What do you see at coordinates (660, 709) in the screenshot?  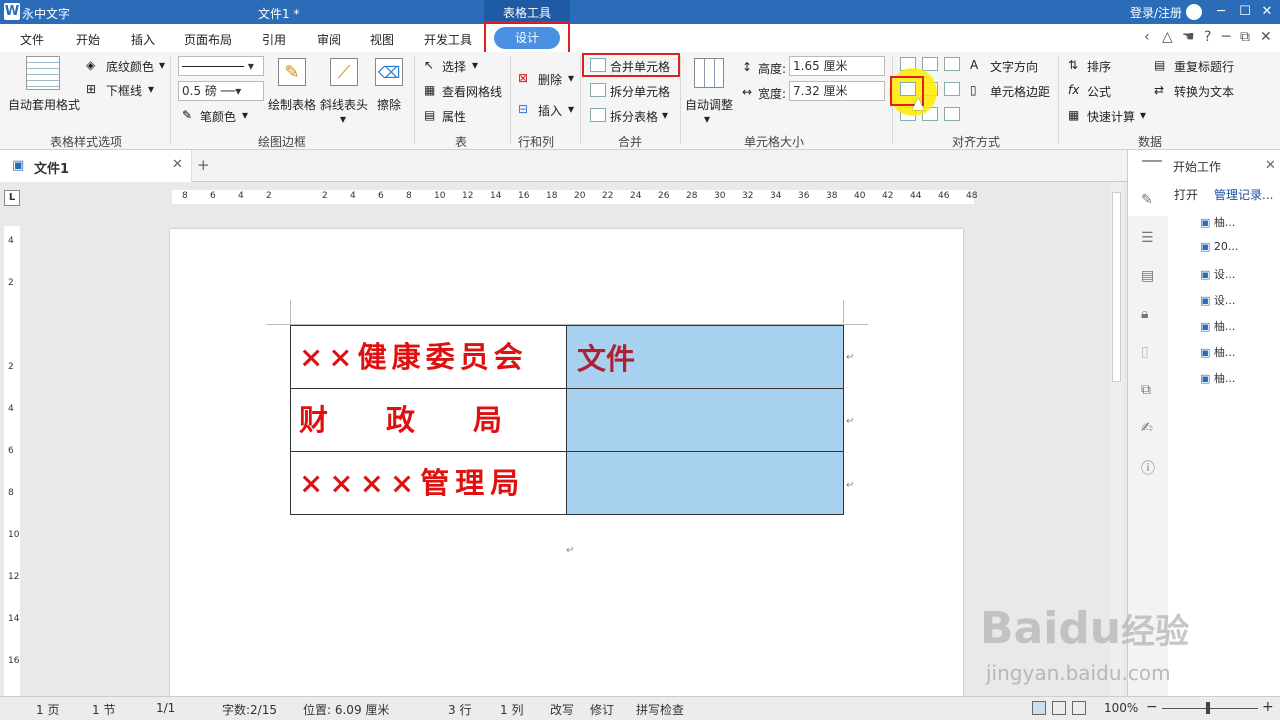 I see `spell-check-toggle: 拼写检查` at bounding box center [660, 709].